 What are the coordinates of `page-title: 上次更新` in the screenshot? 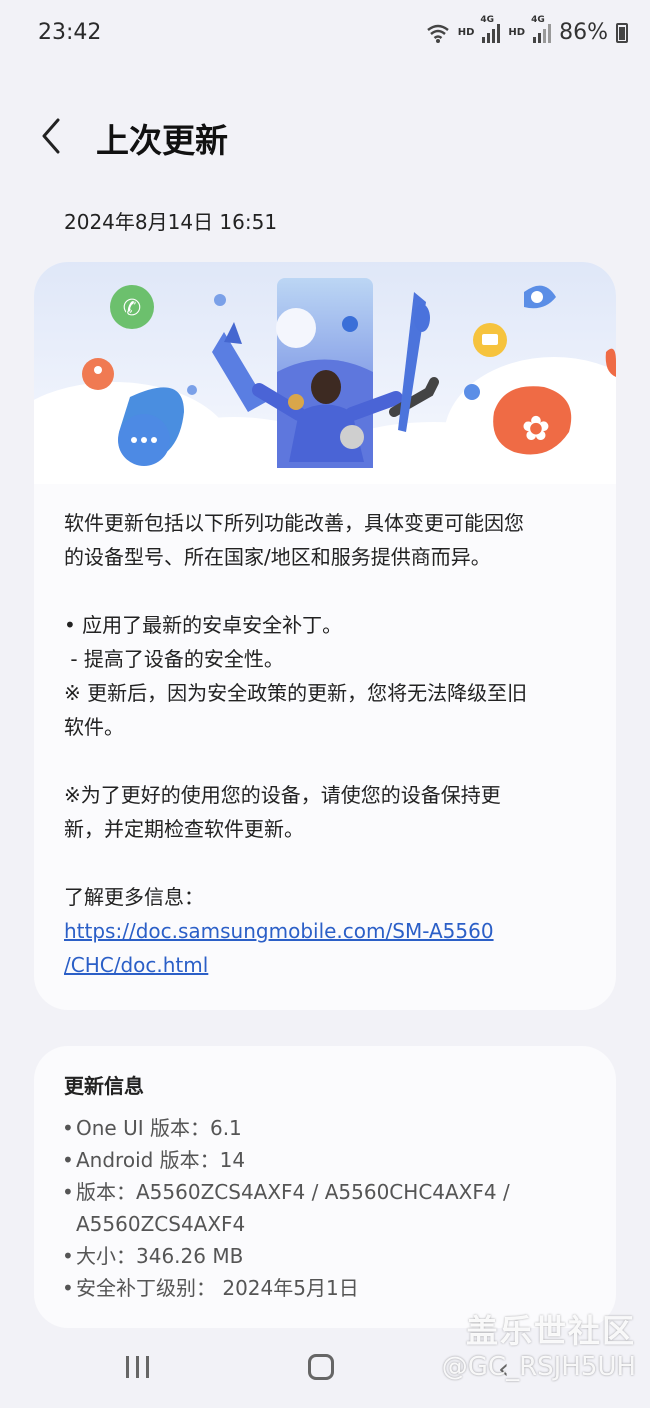 It's located at (162, 140).